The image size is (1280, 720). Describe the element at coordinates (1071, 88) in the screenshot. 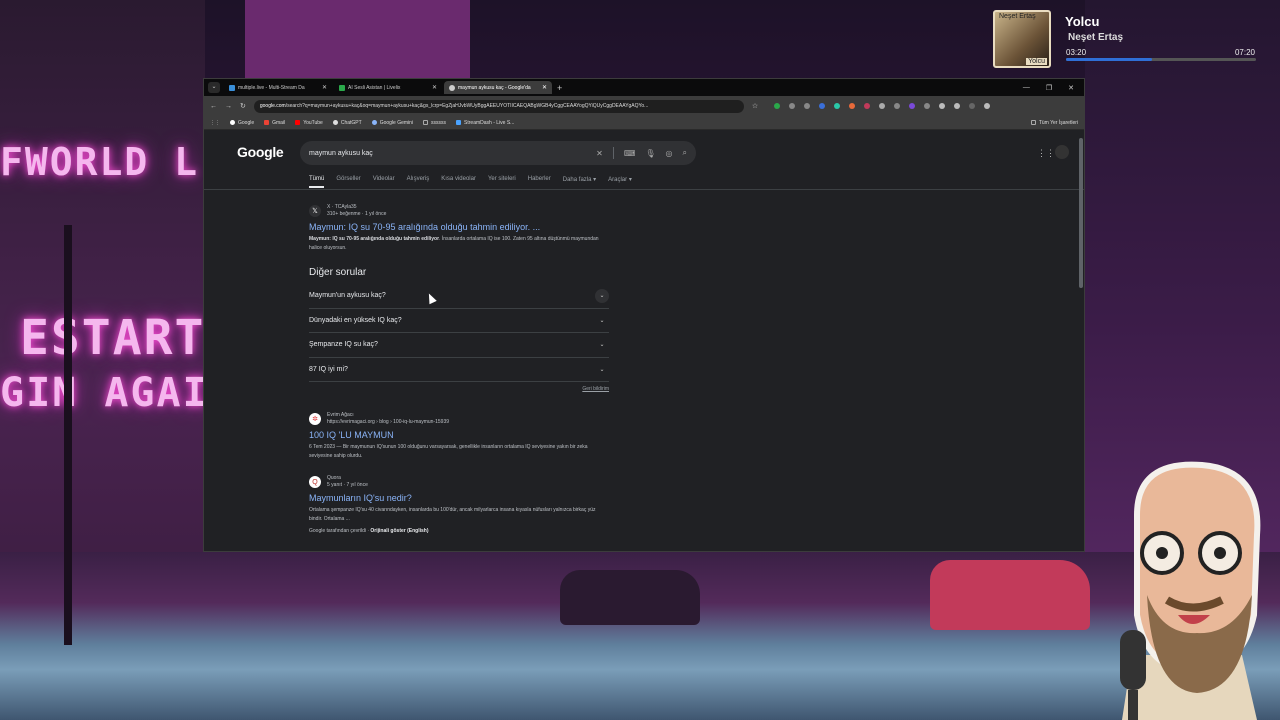

I see `close-window-button: ✕` at that location.